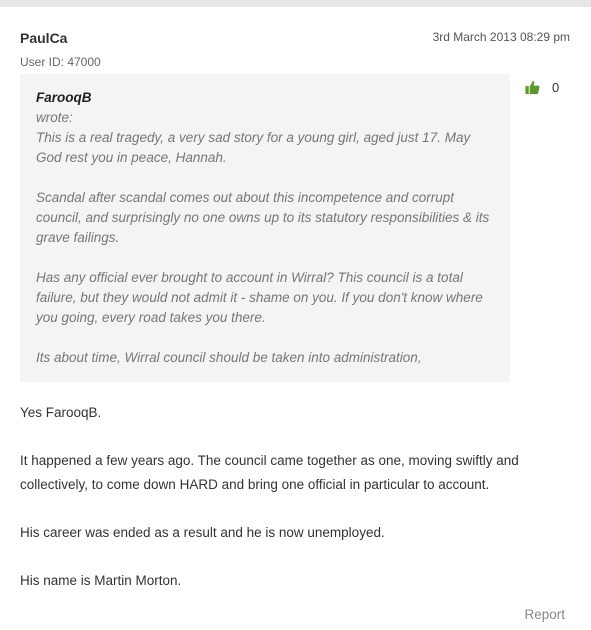 This screenshot has width=591, height=630. I want to click on quote-wrote-label: wrote:, so click(54, 117).